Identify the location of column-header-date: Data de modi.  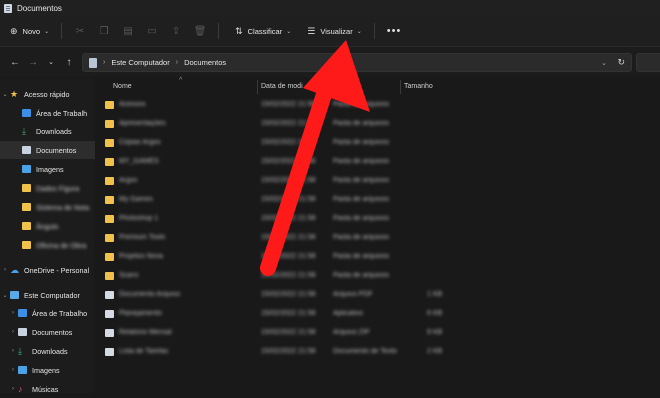
(282, 86).